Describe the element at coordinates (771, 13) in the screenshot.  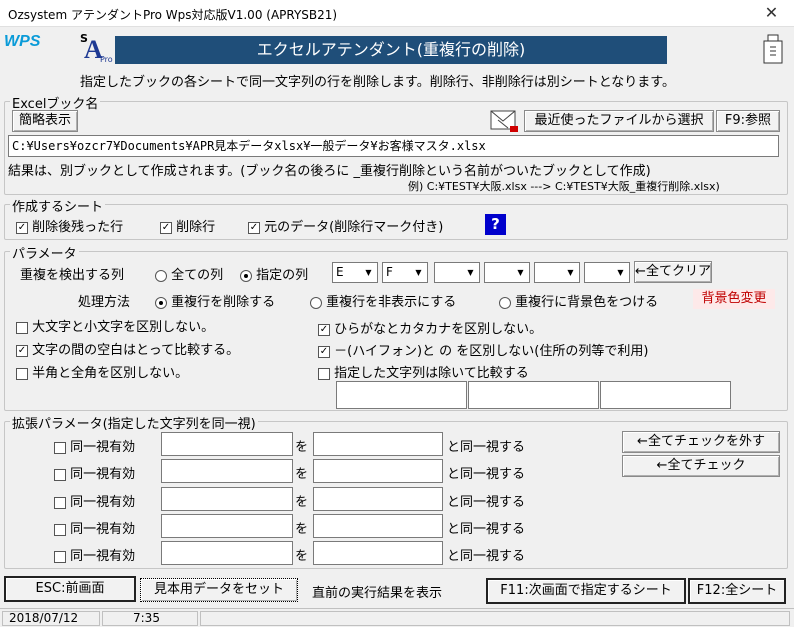
I see `close-icon: ✕` at that location.